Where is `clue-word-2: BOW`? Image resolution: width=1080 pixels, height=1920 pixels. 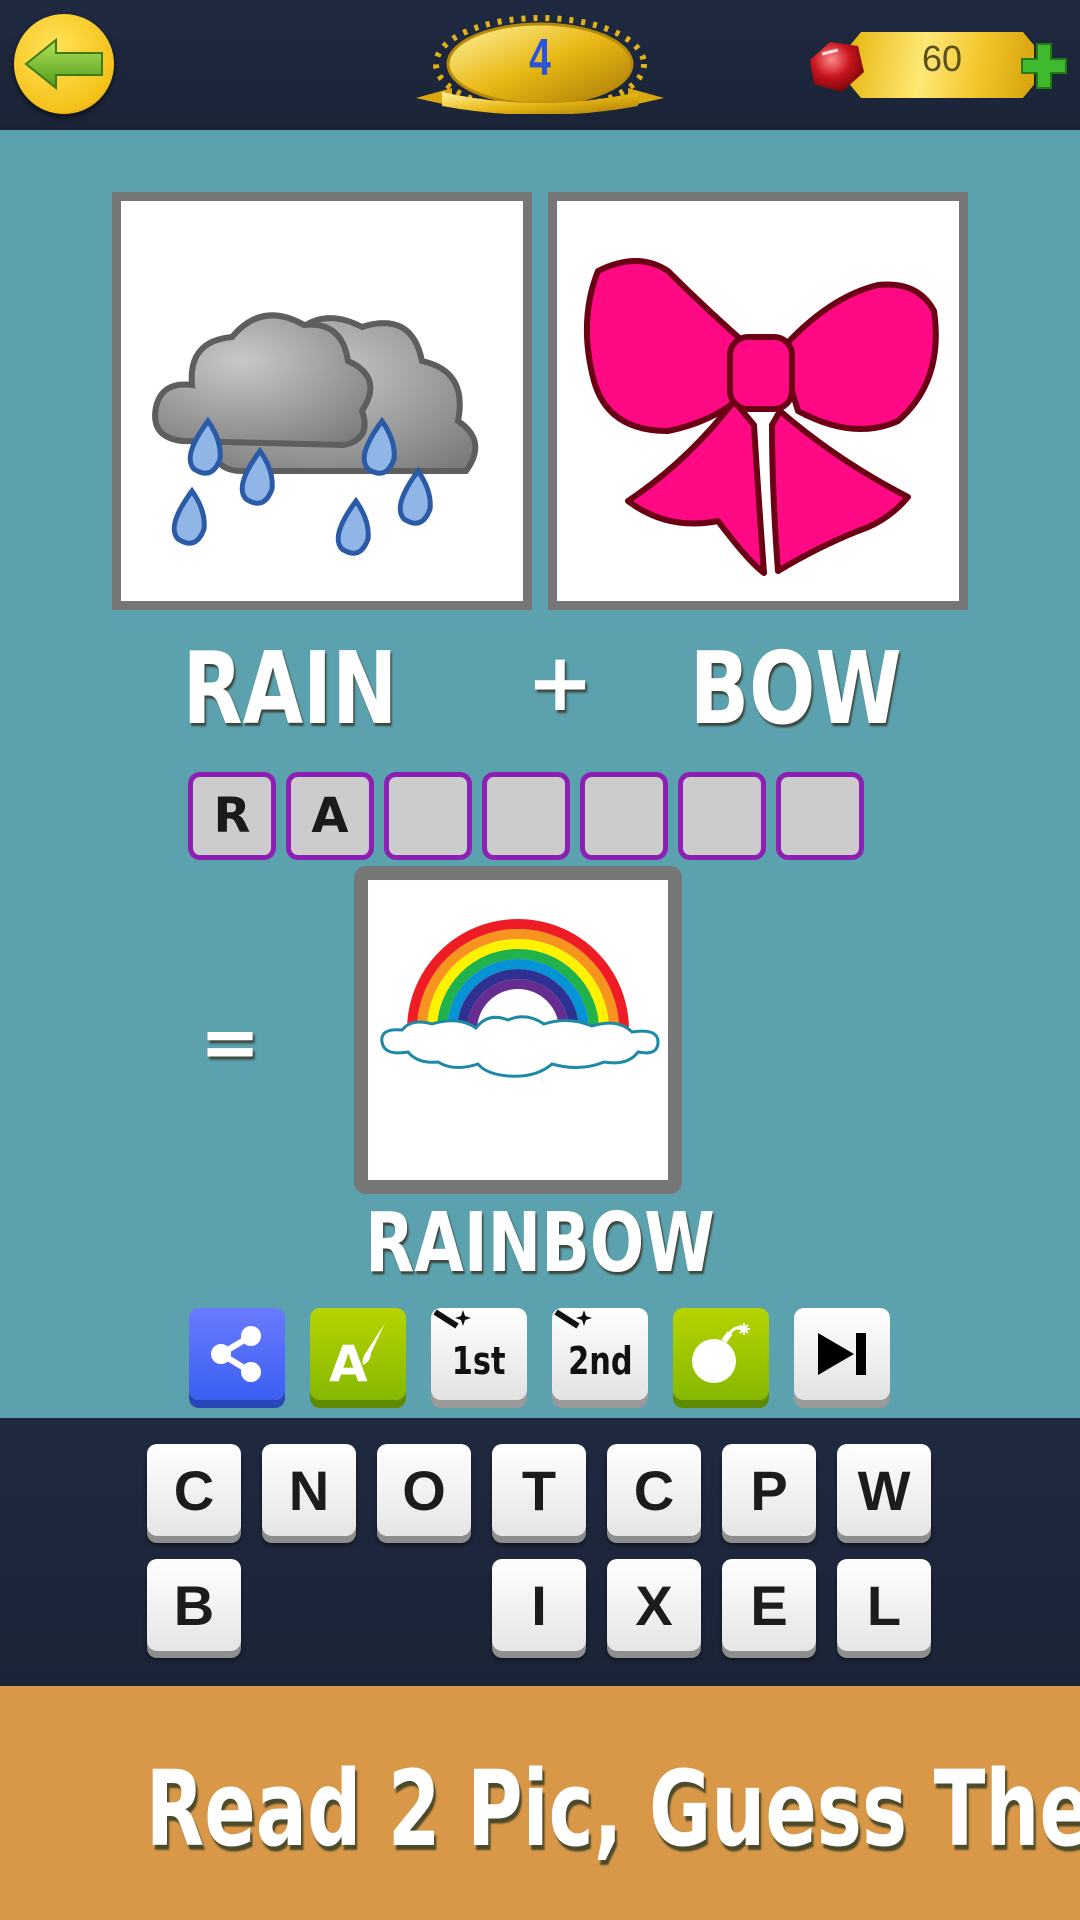 clue-word-2: BOW is located at coordinates (795, 688).